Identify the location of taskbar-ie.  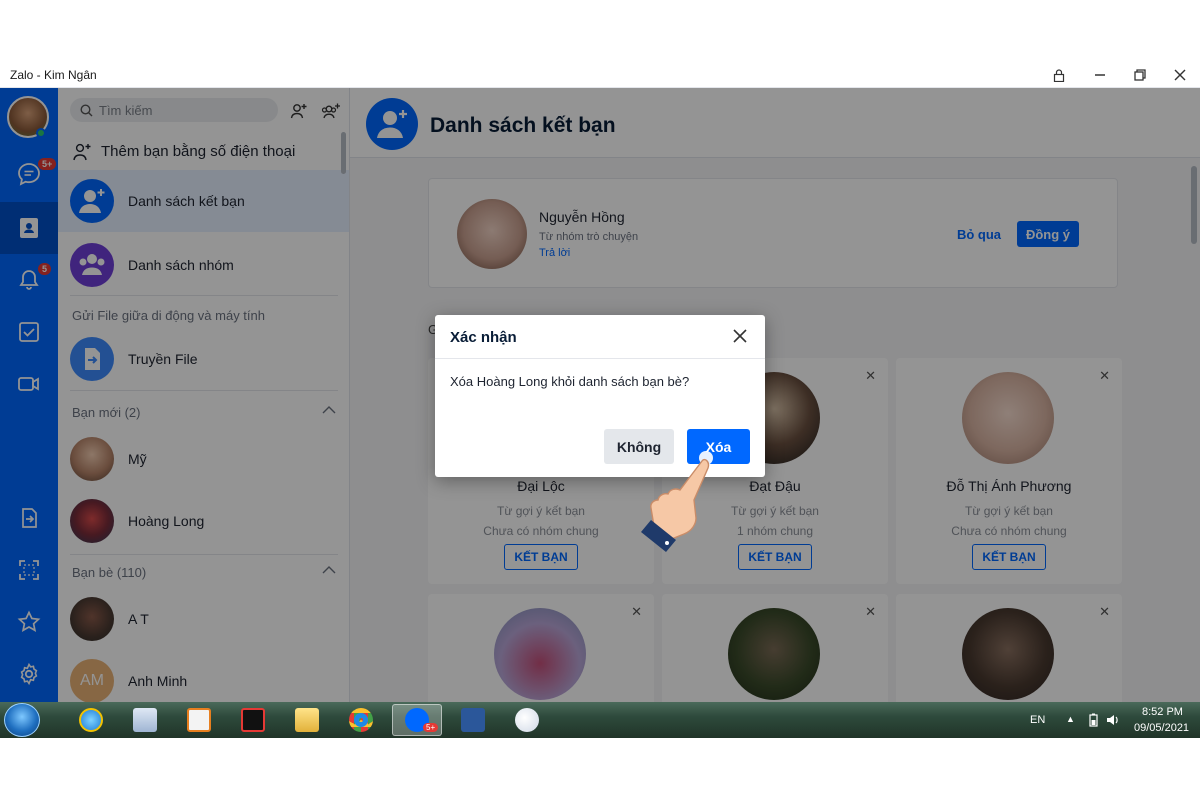
(91, 720).